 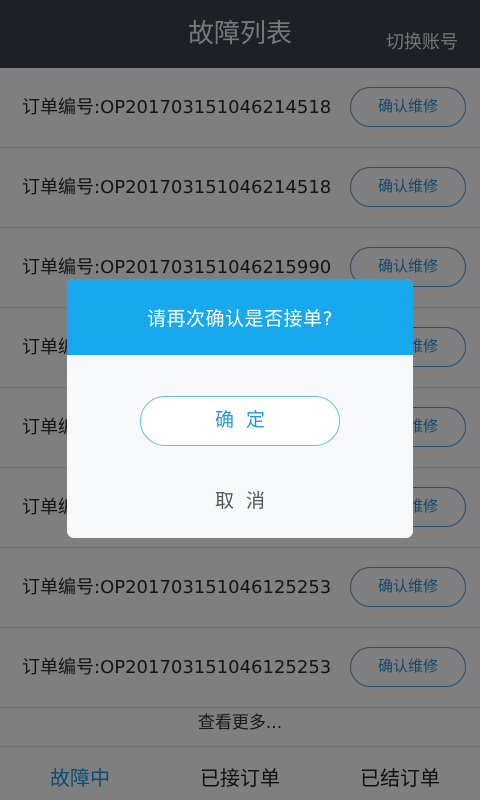 What do you see at coordinates (240, 501) in the screenshot?
I see `dialog-cancel-button: 取消` at bounding box center [240, 501].